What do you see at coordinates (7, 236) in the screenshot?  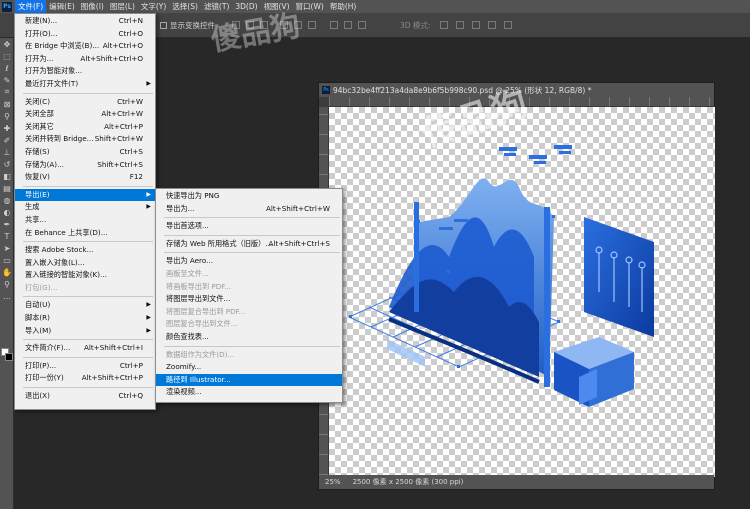 I see `type-tool-icon: T` at bounding box center [7, 236].